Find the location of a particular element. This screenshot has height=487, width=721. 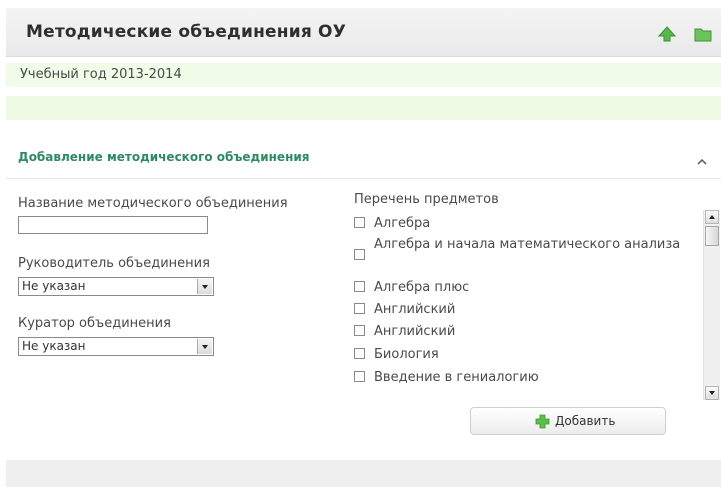

add-button-label: Добавить is located at coordinates (585, 421).